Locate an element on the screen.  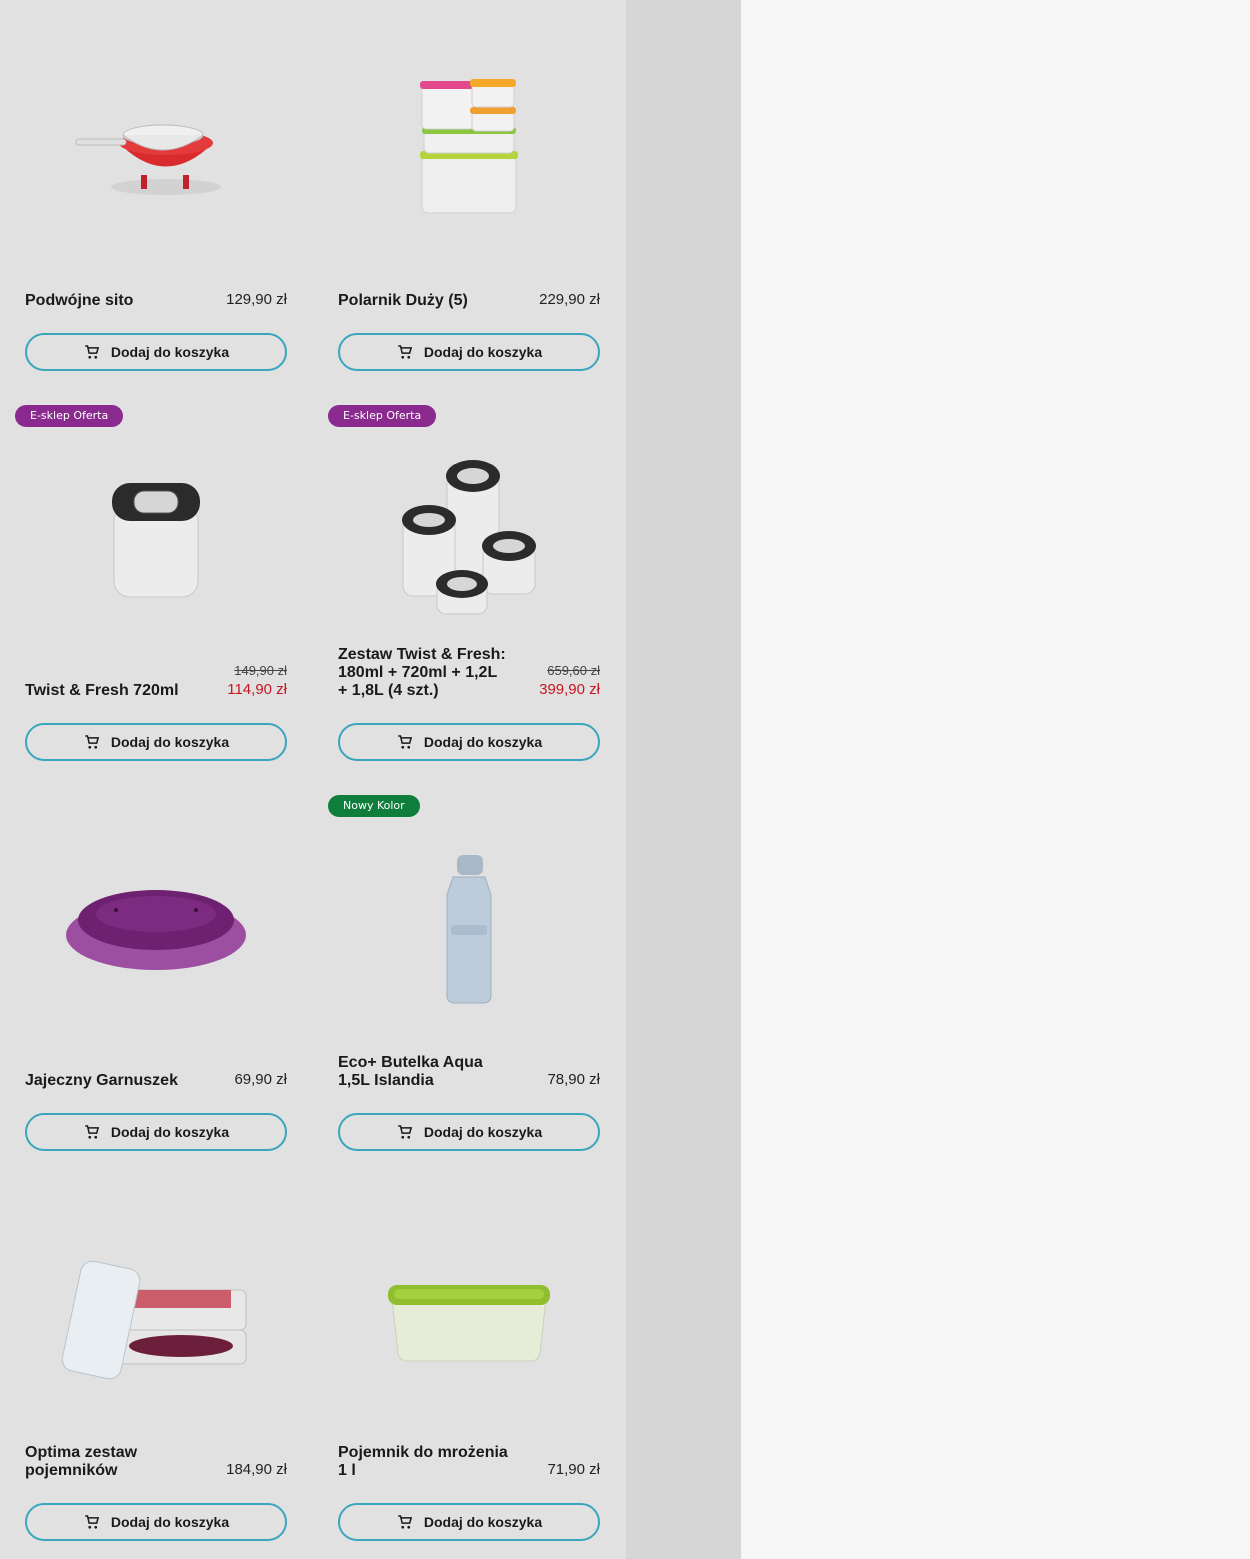
product-name: Jajeczny Garnuszek is located at coordinates (101, 1081).